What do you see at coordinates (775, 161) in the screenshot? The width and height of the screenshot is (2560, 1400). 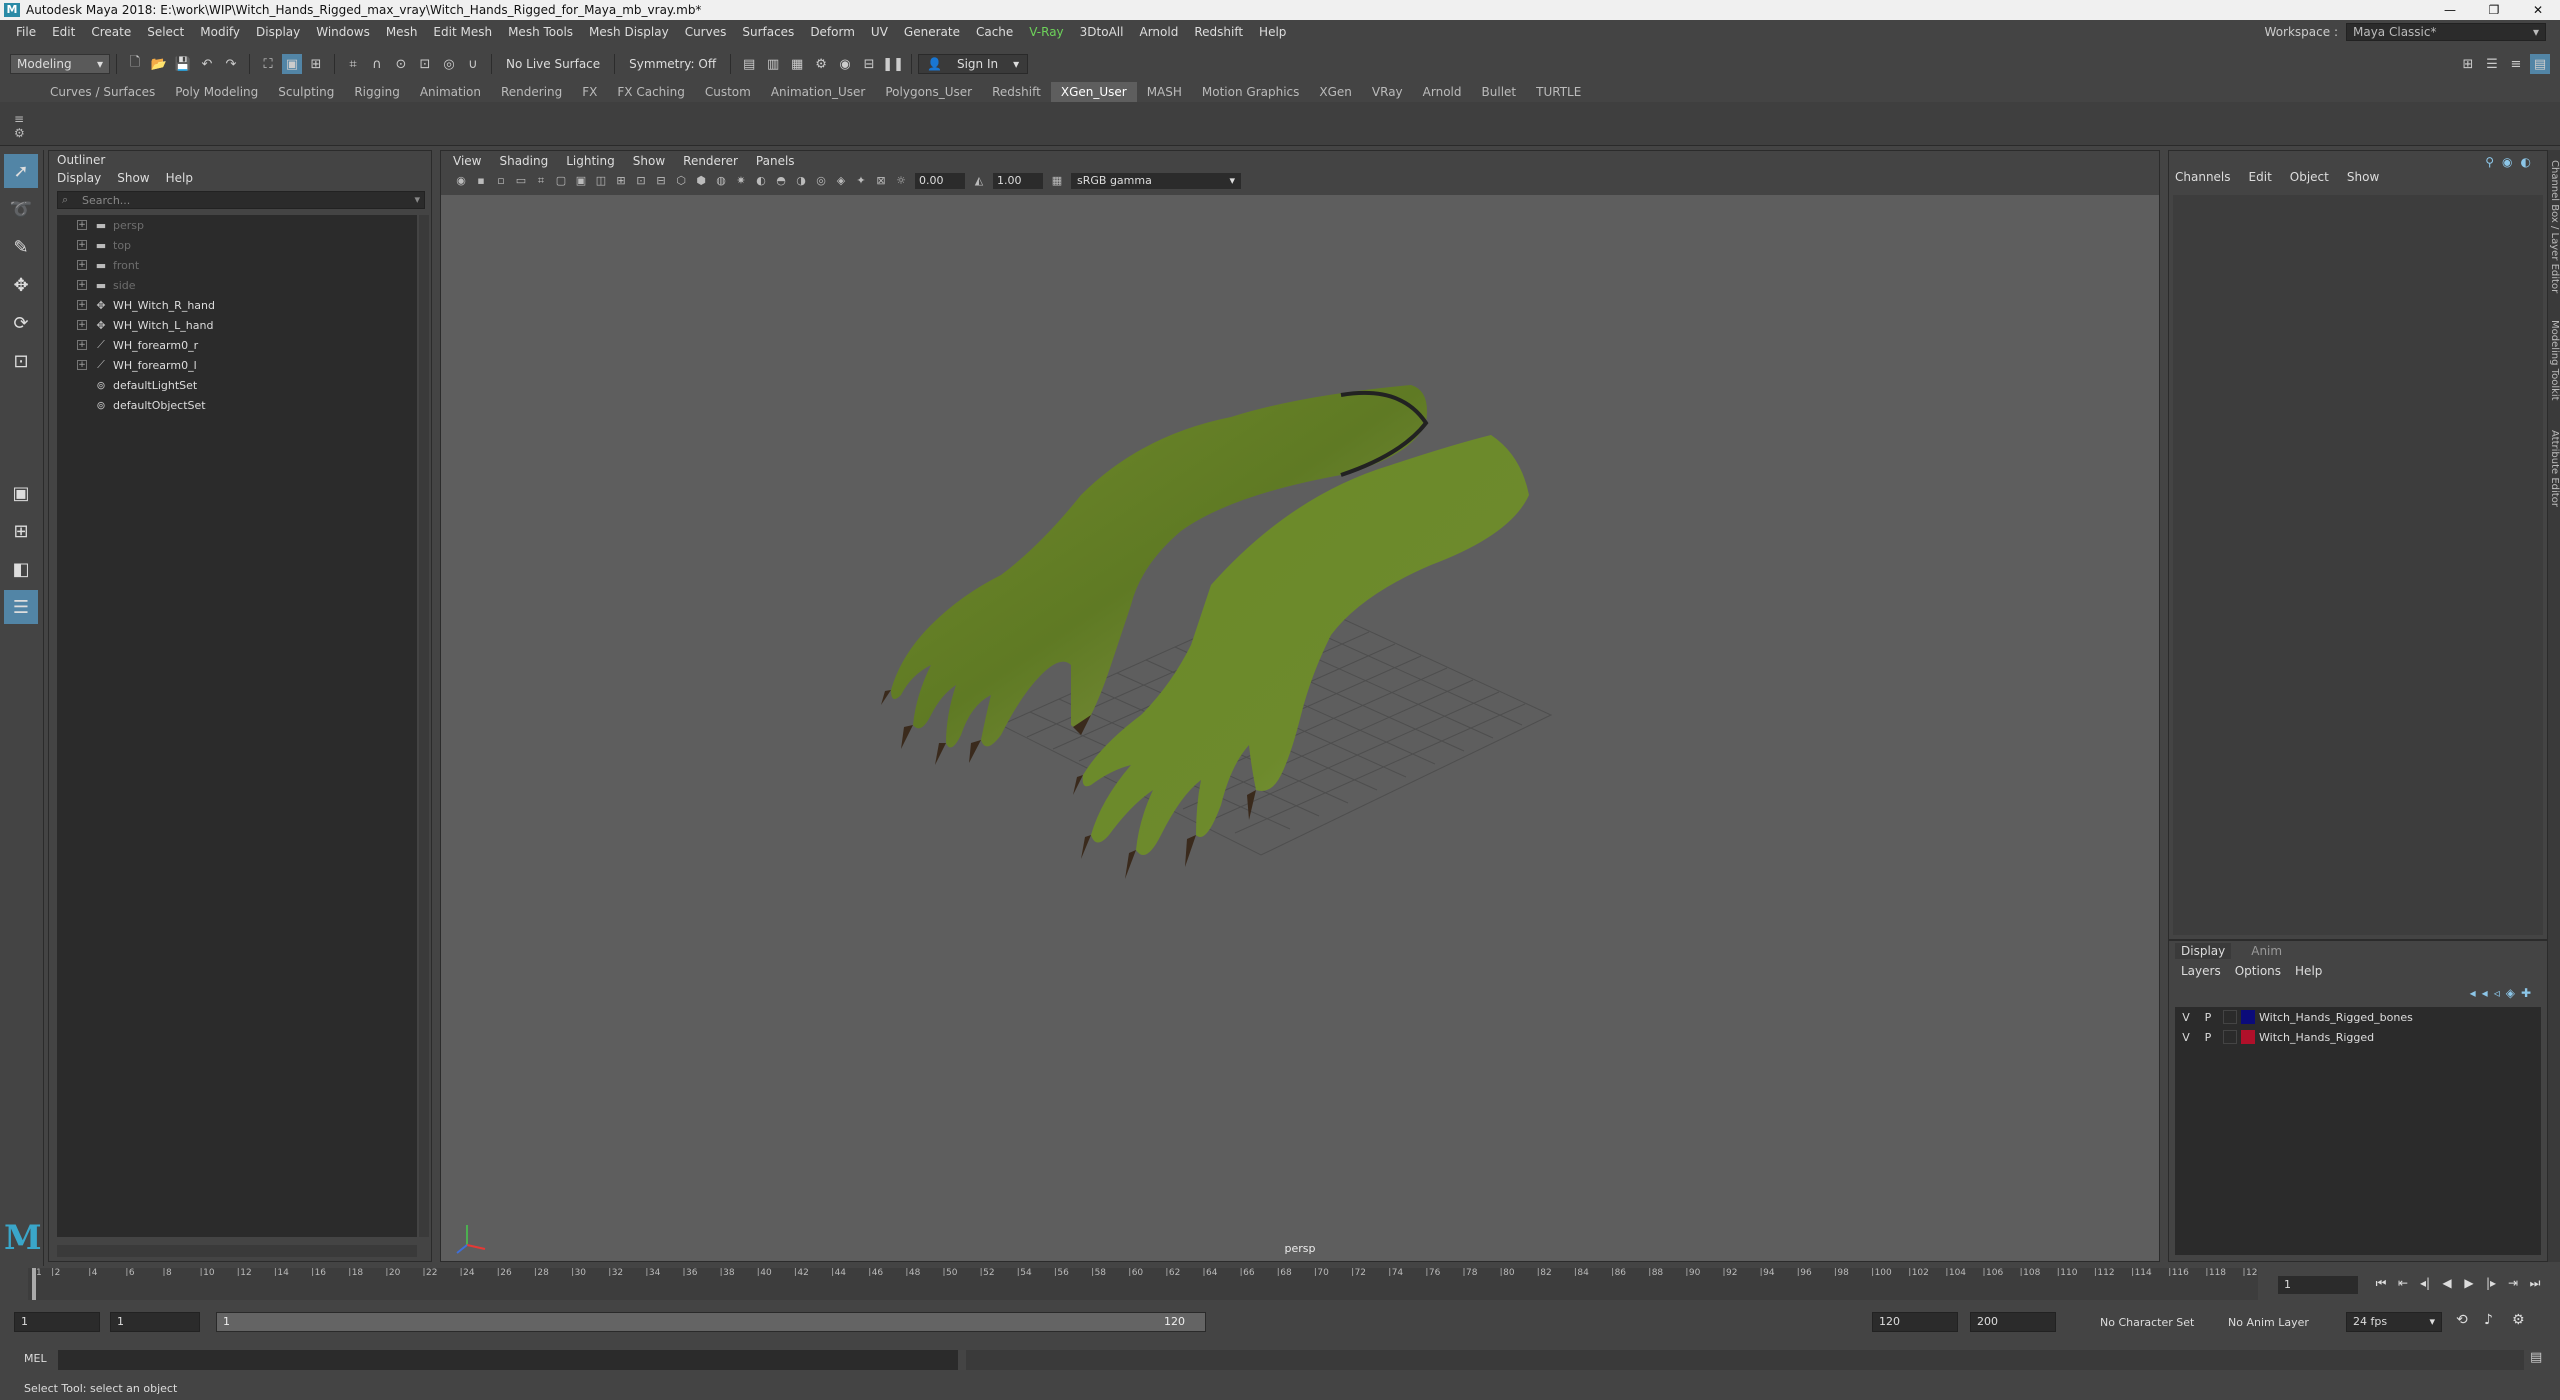 I see `viewport-menu-panels: Panels` at bounding box center [775, 161].